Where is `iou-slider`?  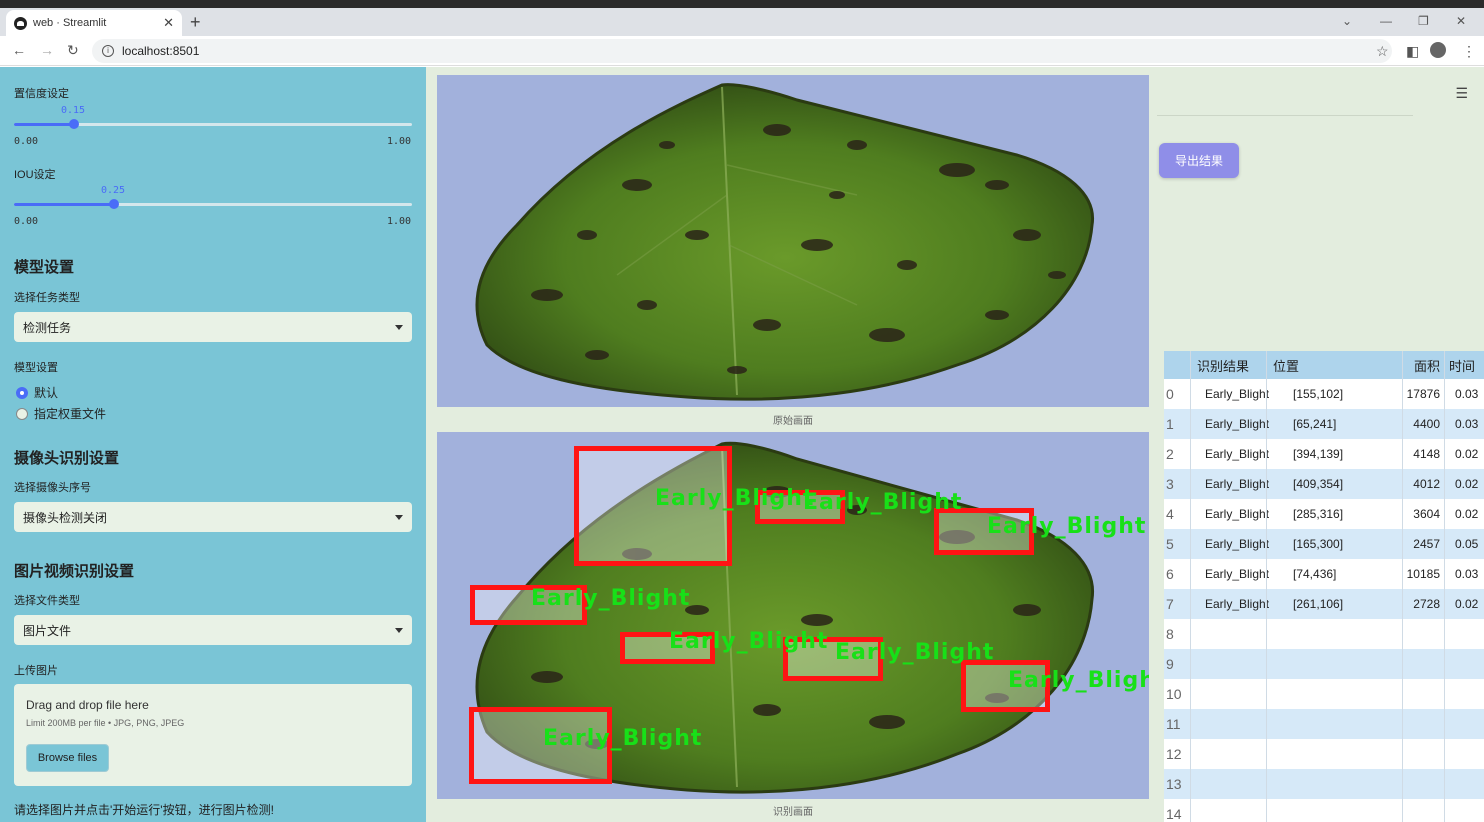 iou-slider is located at coordinates (213, 204).